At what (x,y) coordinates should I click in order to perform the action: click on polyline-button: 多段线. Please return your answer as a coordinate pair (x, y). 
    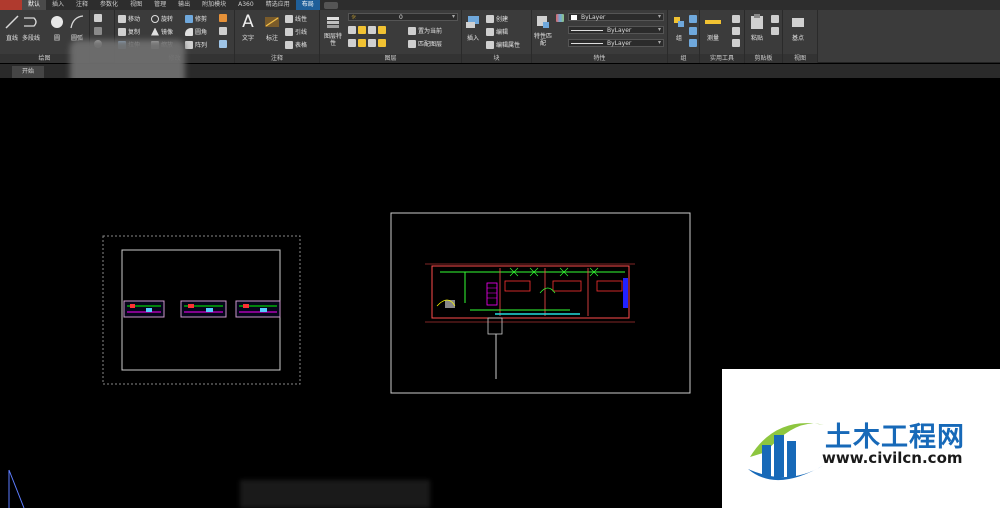
    Looking at the image, I should click on (31, 27).